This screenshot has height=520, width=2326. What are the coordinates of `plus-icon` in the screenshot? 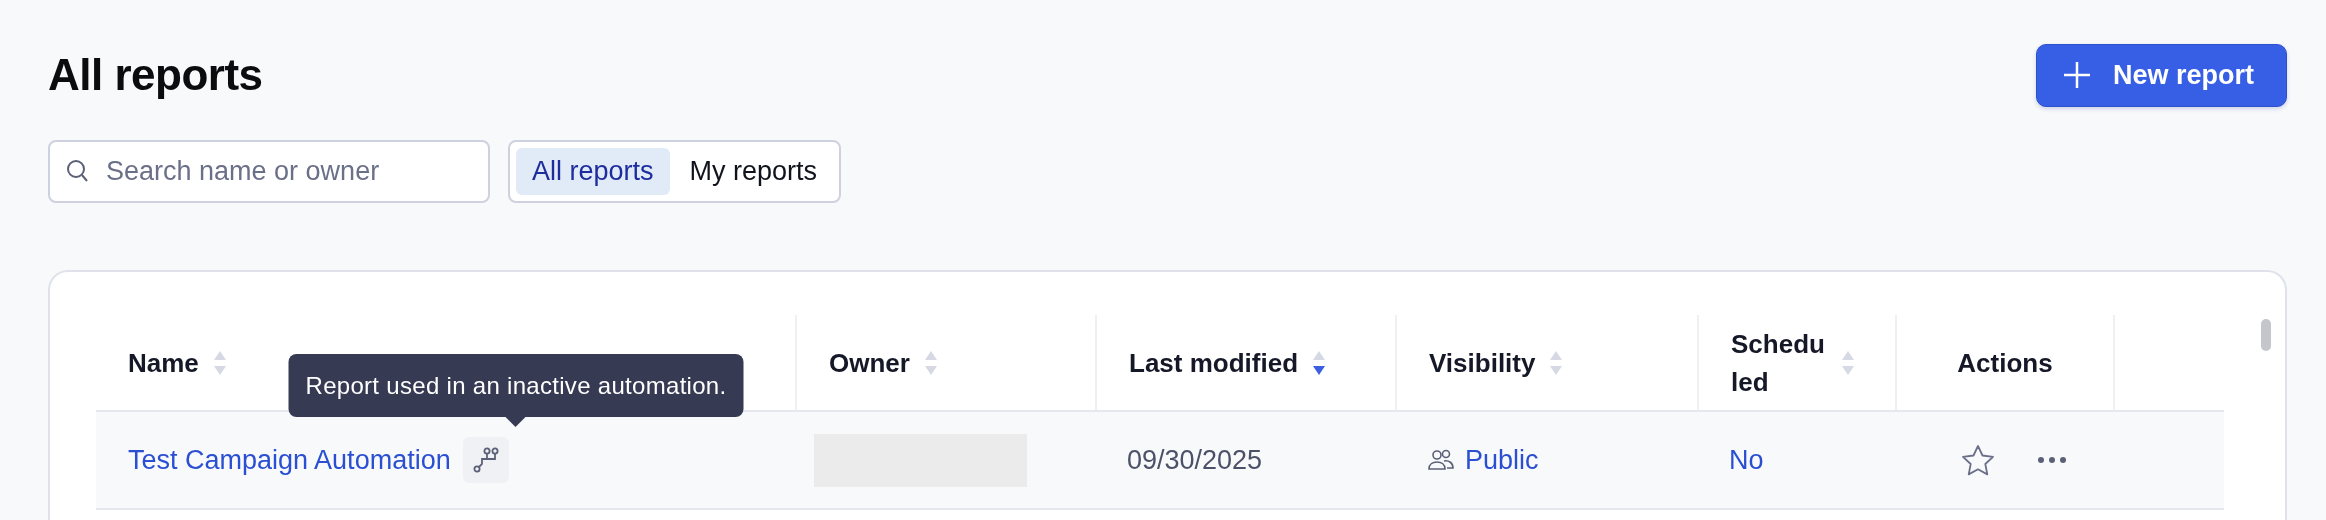 It's located at (2076, 75).